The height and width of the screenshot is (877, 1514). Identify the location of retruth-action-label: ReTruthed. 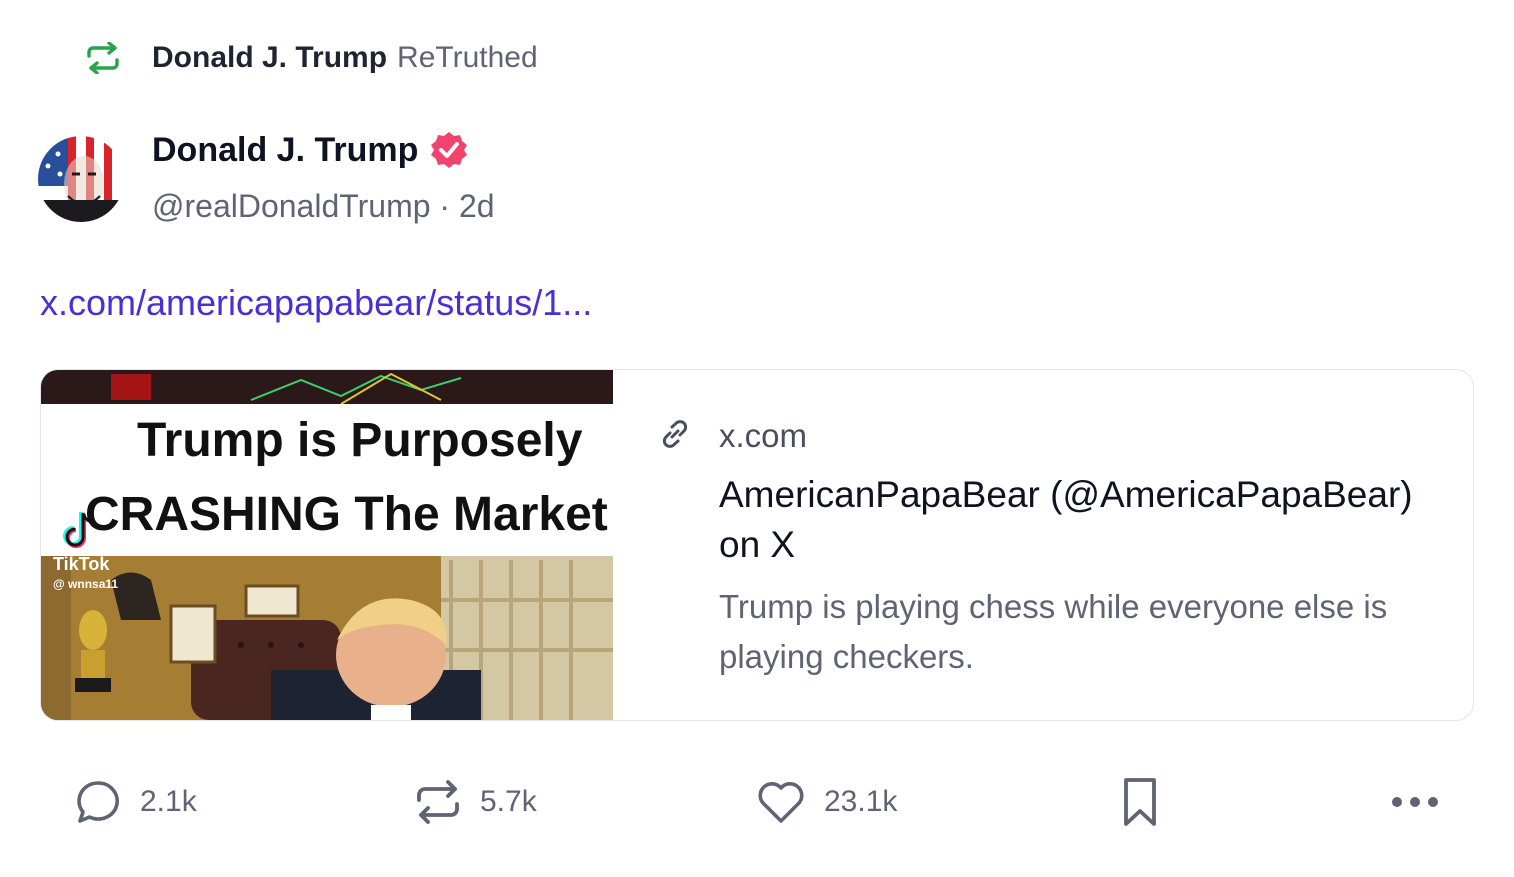
(467, 57).